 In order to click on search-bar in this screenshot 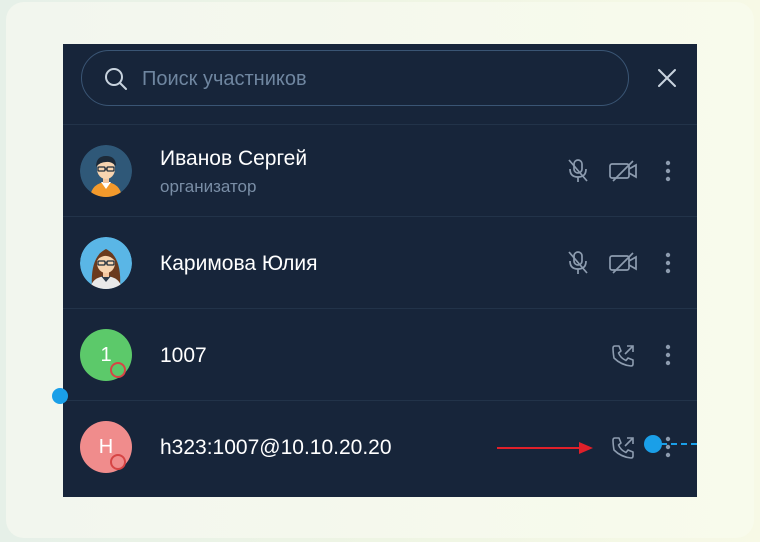, I will do `click(355, 78)`.